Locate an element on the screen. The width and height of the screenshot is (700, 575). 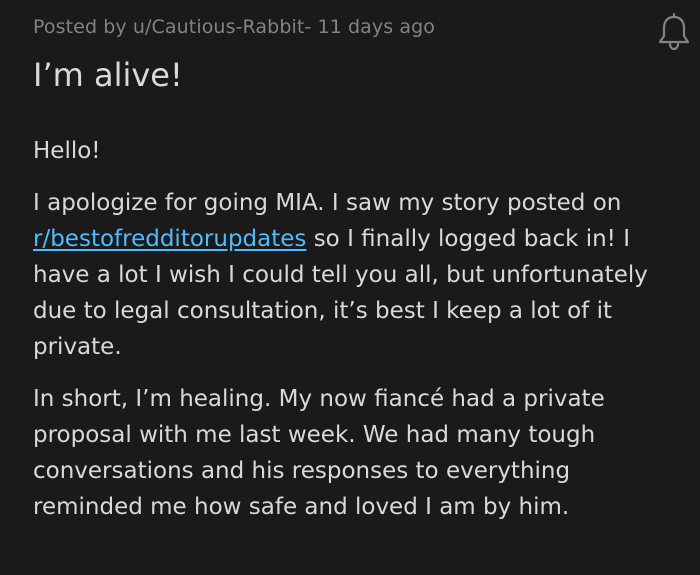
post-meta: Posted by u/Cautious-Rabbit- 11 days ago is located at coordinates (234, 27).